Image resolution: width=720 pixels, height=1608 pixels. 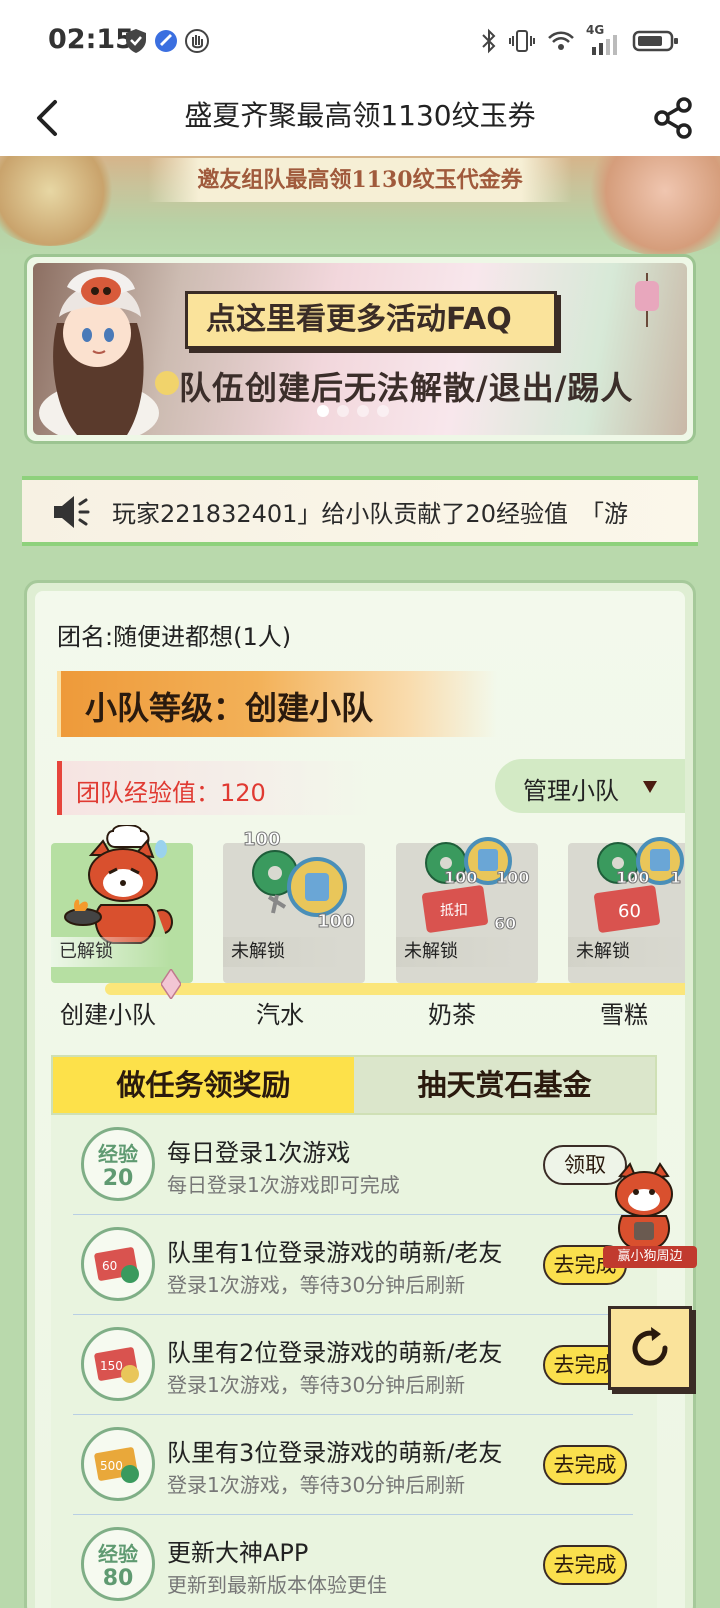 I want to click on task-description: 每日登录1次游戏即可完成, so click(x=283, y=1185).